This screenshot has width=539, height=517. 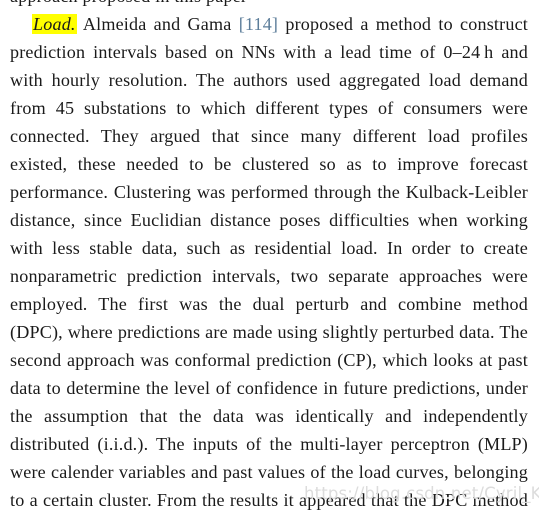 I want to click on citation-link-114: [114], so click(x=258, y=24).